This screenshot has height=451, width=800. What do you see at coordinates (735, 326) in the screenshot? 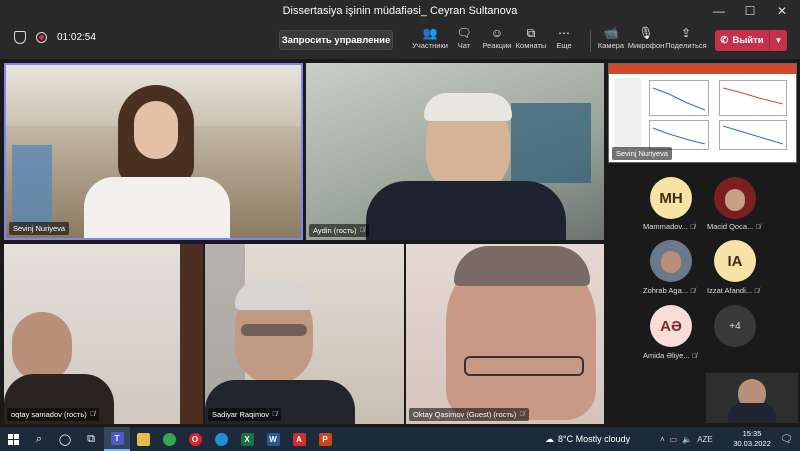
I see `more-participants-button: +4` at bounding box center [735, 326].